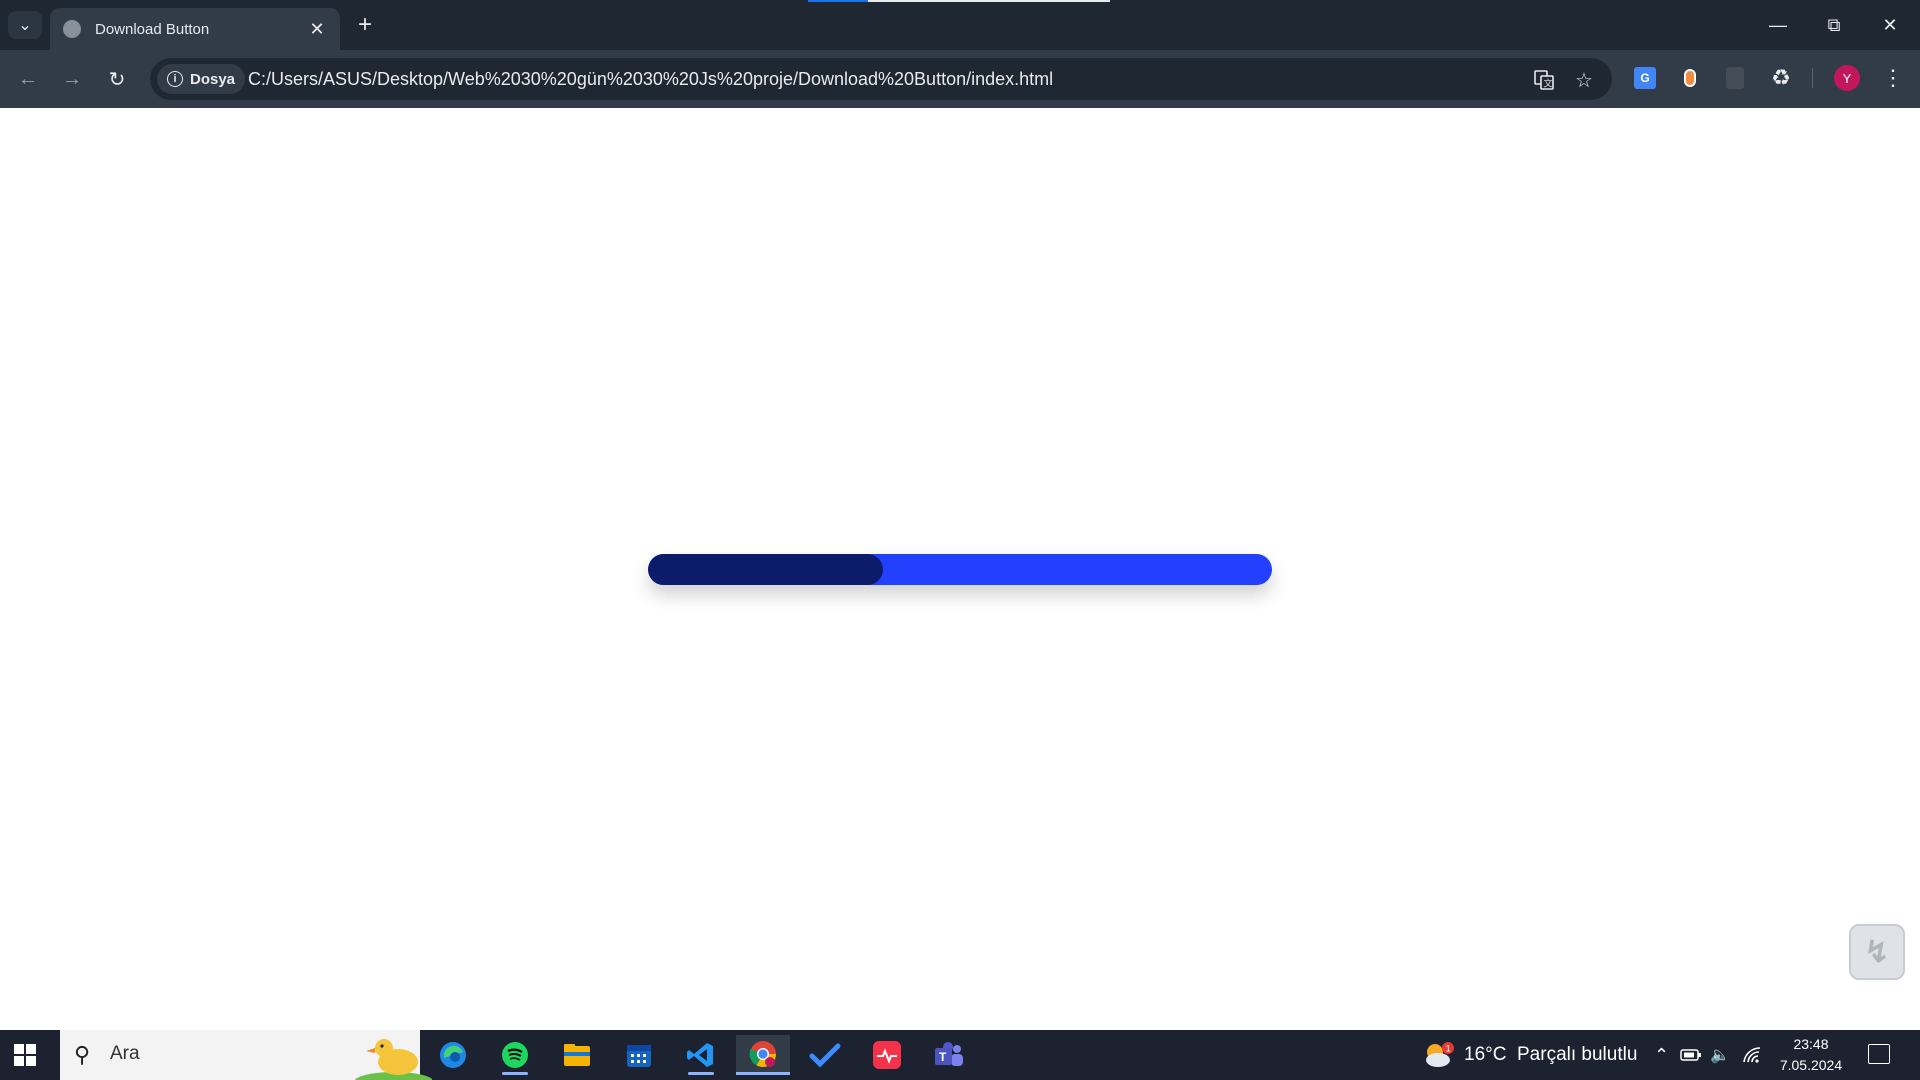 The width and height of the screenshot is (1920, 1080). I want to click on download-progress-fill, so click(765, 569).